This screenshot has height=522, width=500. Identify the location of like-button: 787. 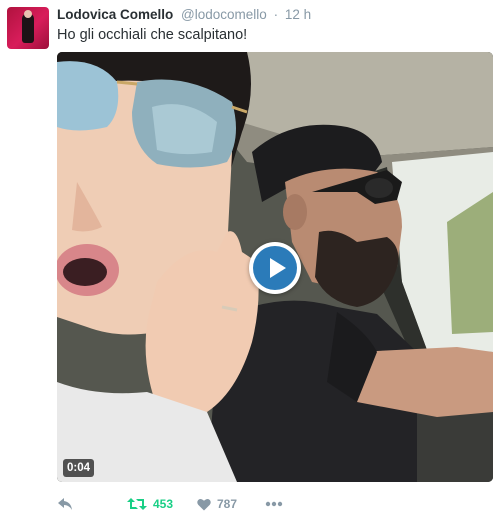
(217, 504).